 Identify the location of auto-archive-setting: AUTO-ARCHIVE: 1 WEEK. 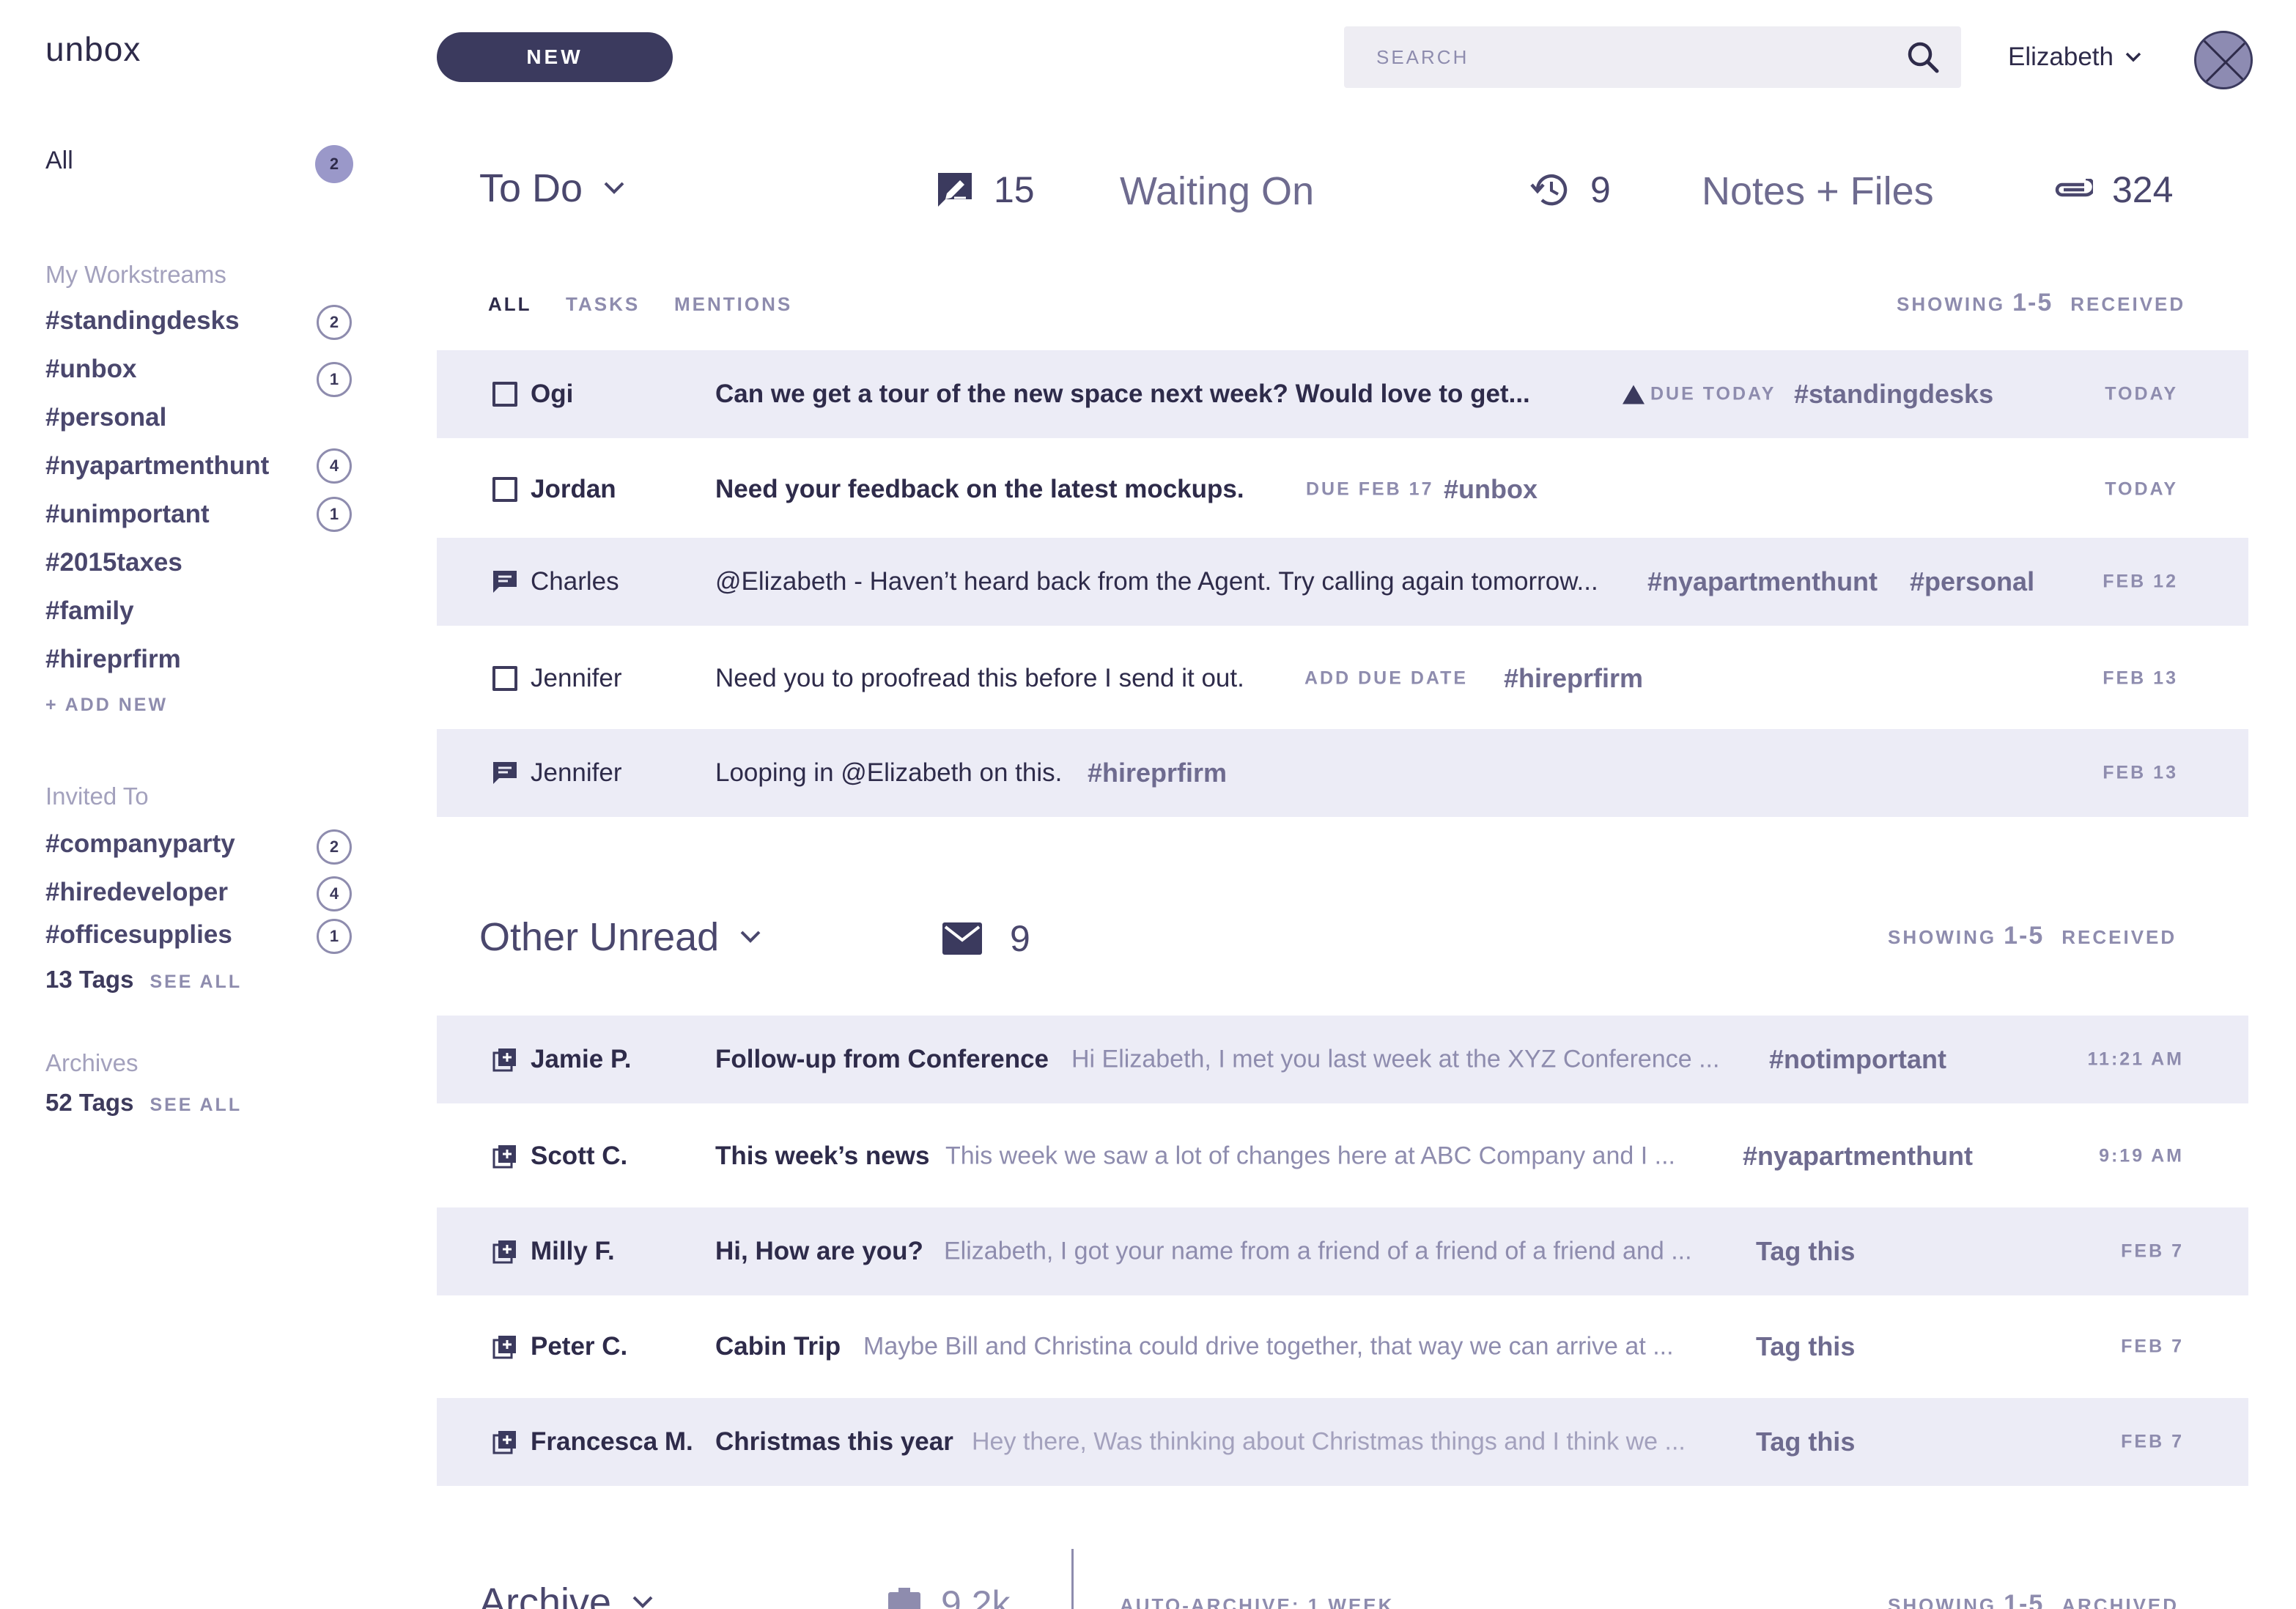
(1257, 1602).